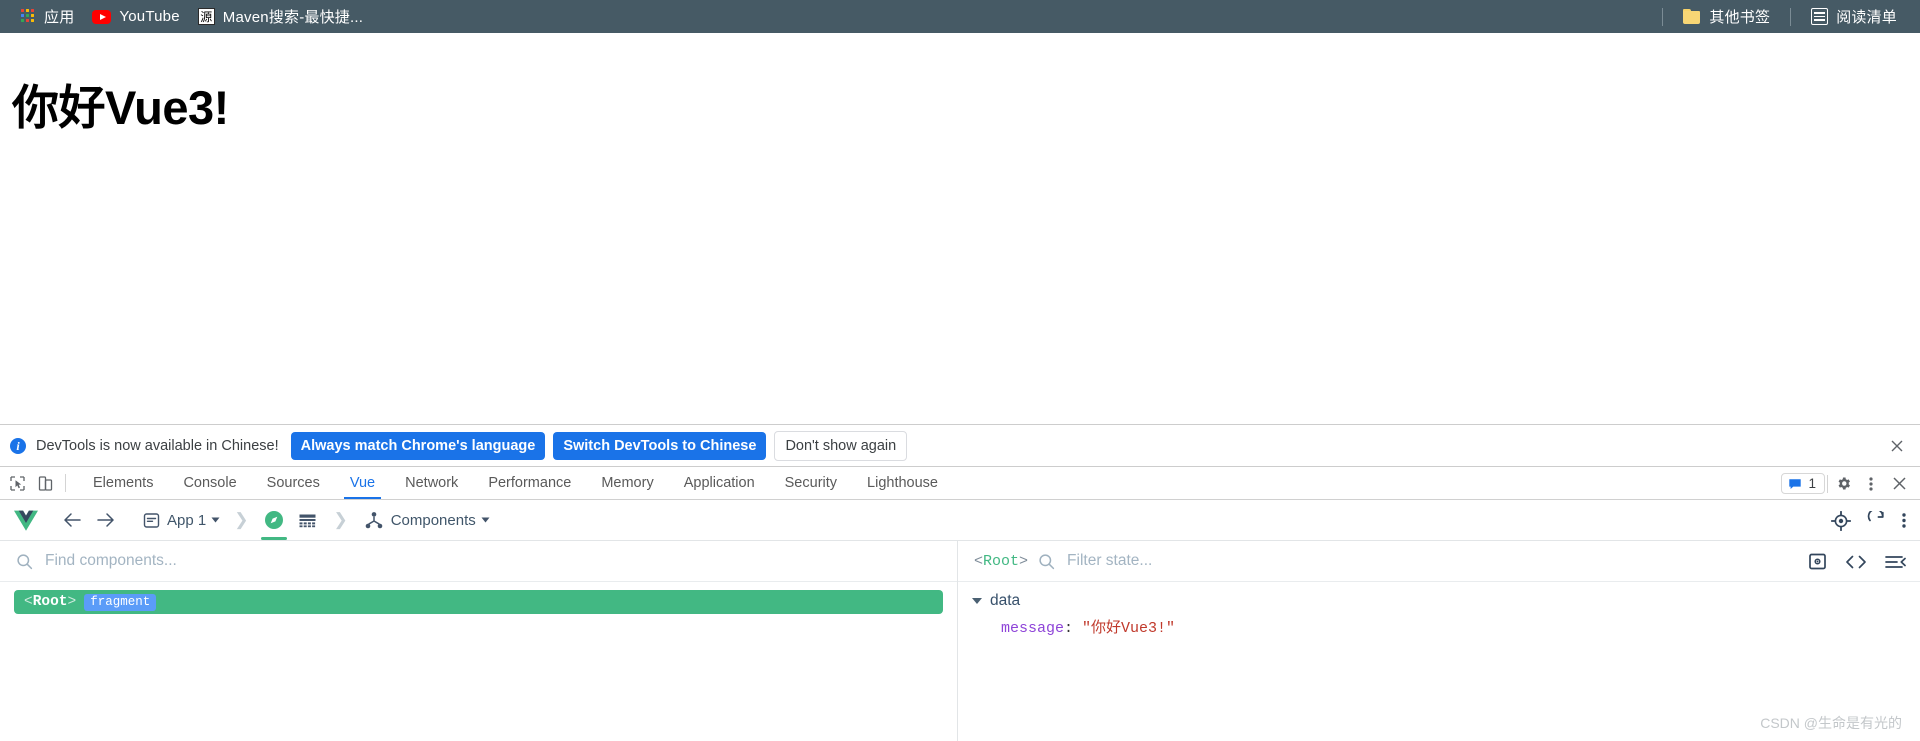  I want to click on other-bookmarks-button: 其他书签, so click(1726, 16).